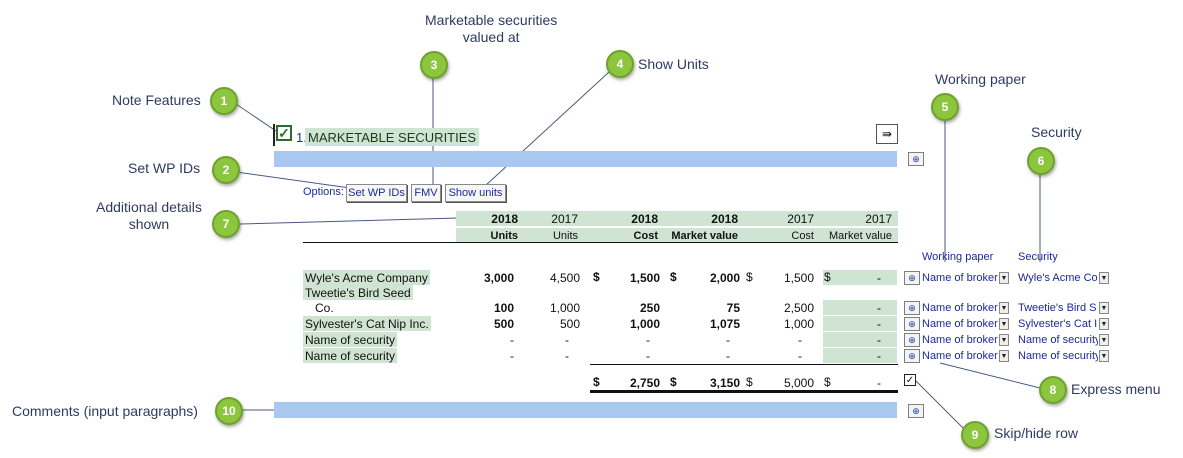 Image resolution: width=1183 pixels, height=458 pixels. I want to click on row-3-security-select: Sylvester's Cat I, so click(1058, 323).